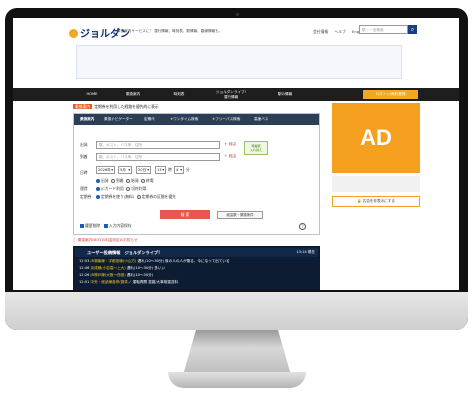 Image resolution: width=473 pixels, height=397 pixels. What do you see at coordinates (179, 94) in the screenshot?
I see `nav-timetable: 時刻表` at bounding box center [179, 94].